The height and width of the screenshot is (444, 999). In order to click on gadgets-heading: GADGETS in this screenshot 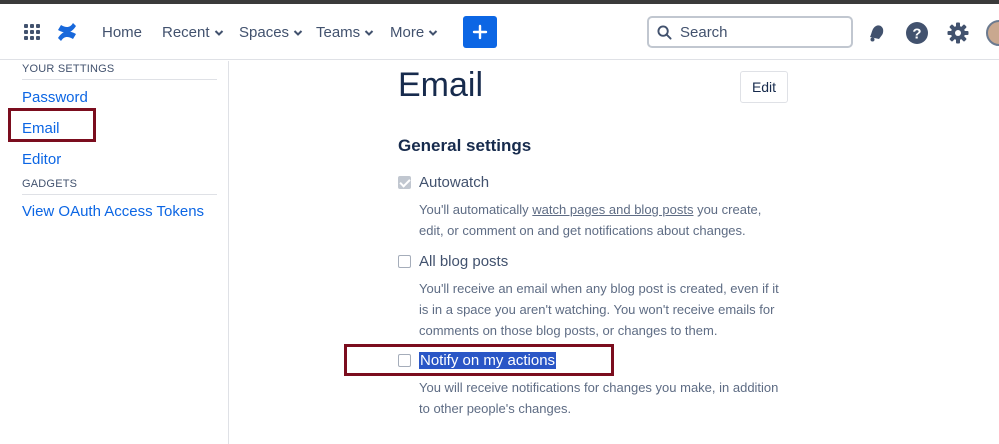, I will do `click(119, 186)`.